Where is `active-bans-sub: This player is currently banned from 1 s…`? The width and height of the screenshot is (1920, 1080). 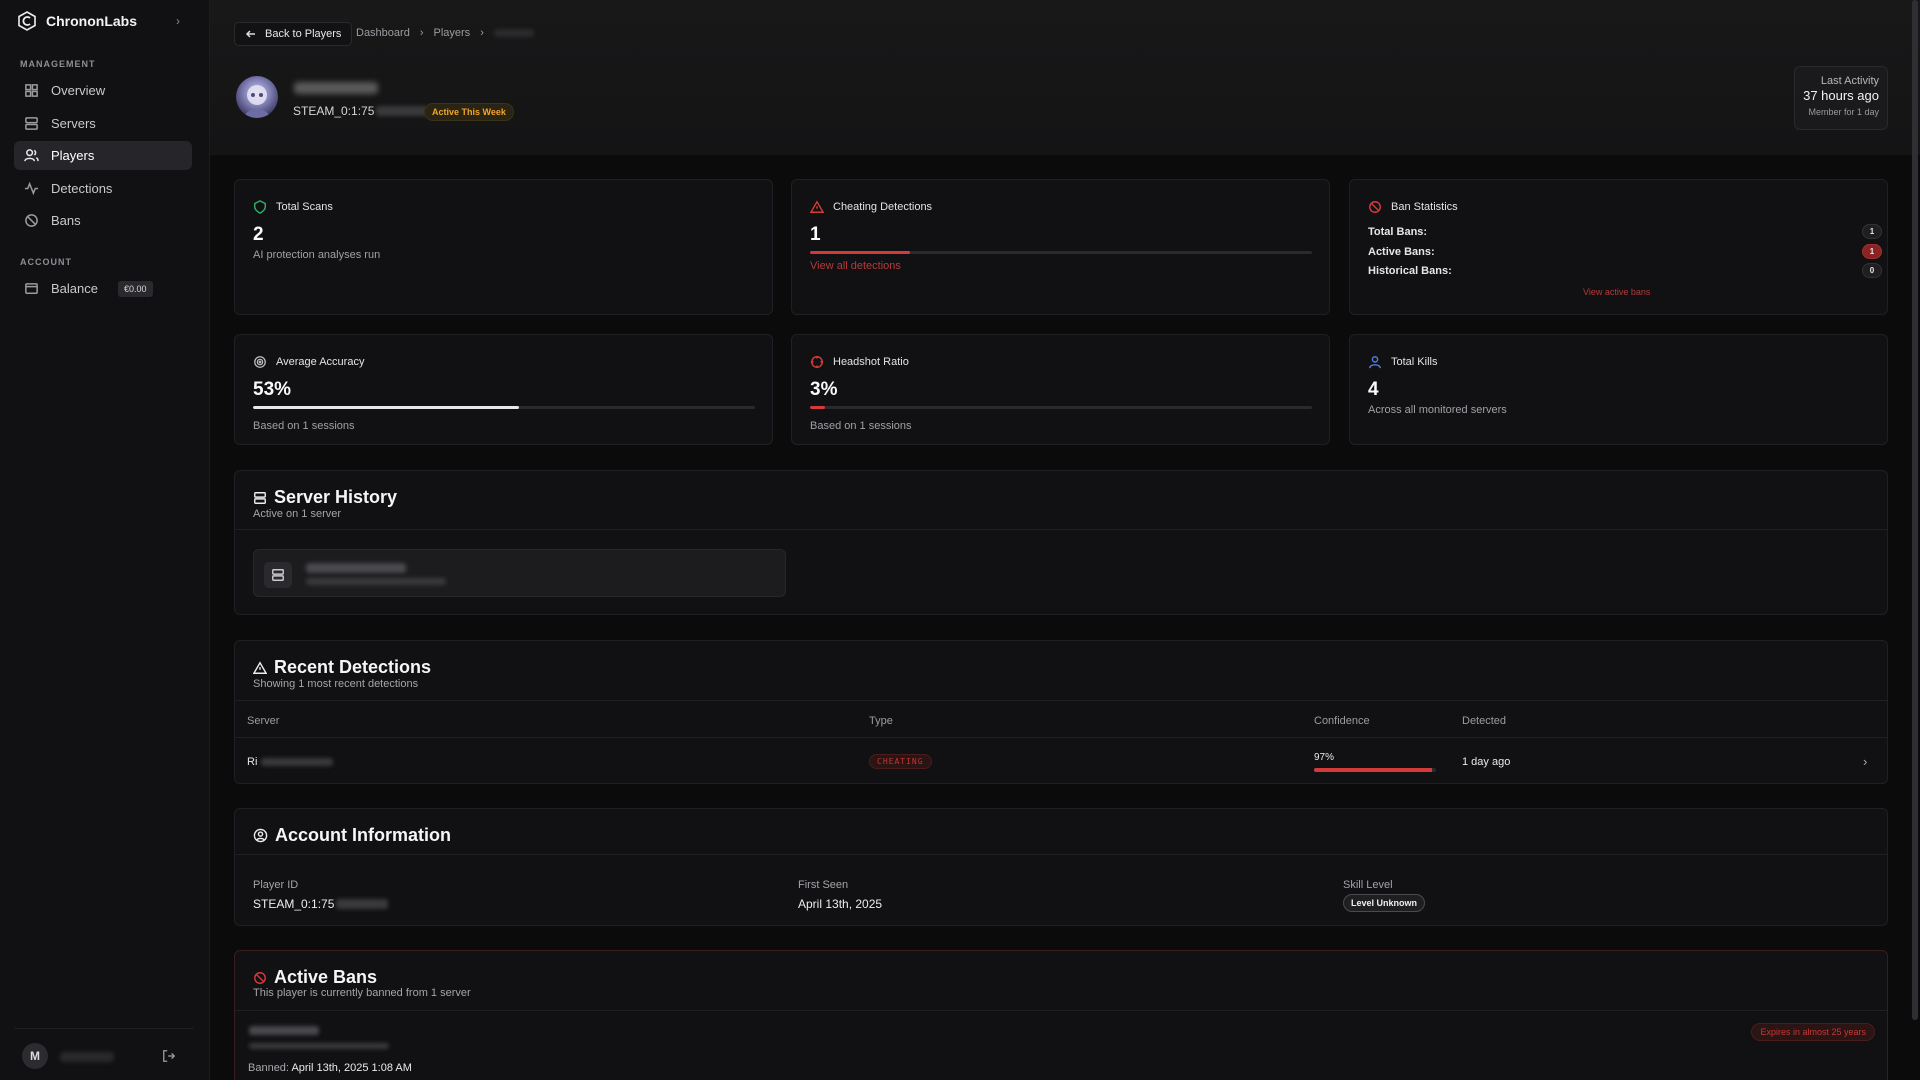
active-bans-sub: This player is currently banned from 1 s… is located at coordinates (362, 993).